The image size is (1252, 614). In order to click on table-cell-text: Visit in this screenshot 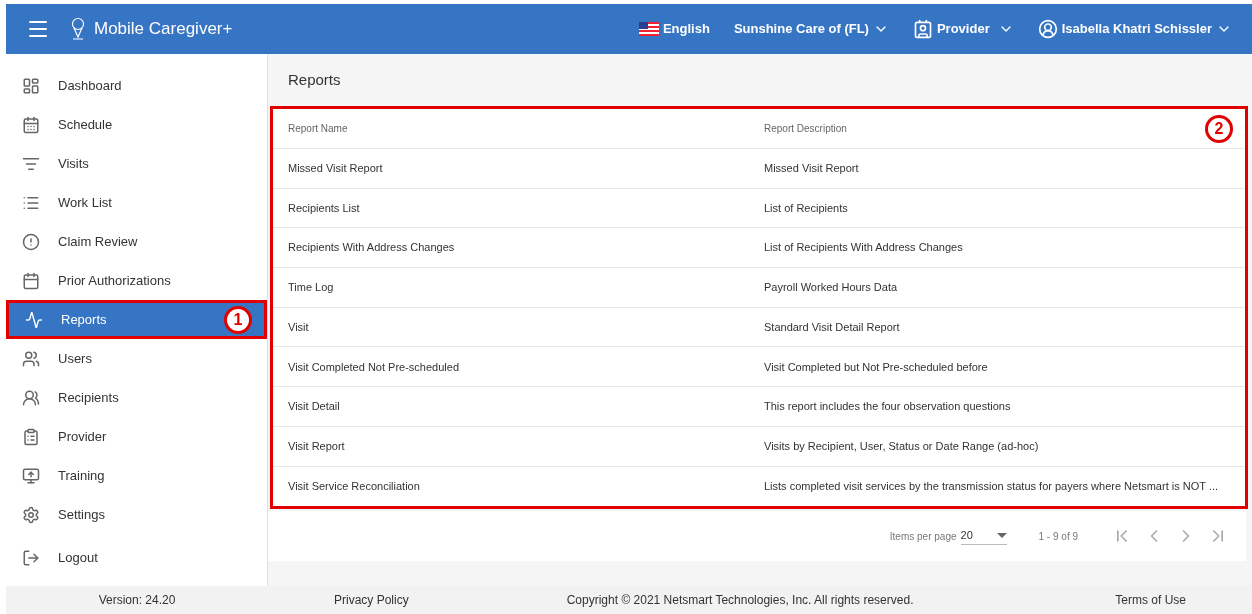, I will do `click(299, 327)`.